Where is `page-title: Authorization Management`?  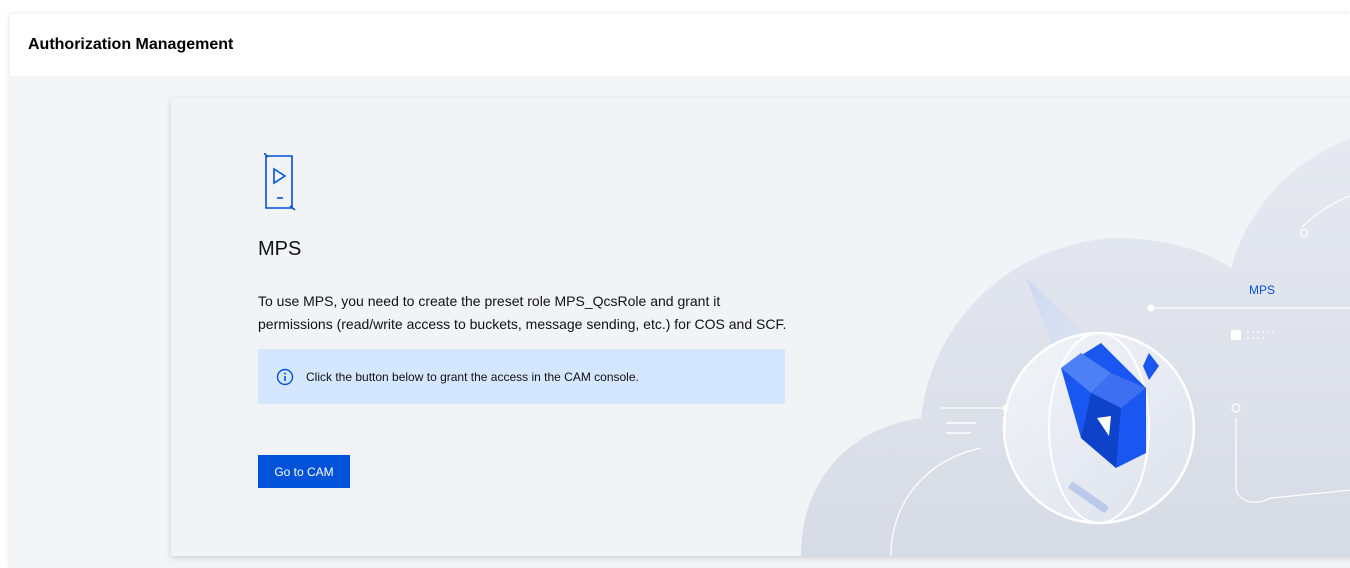
page-title: Authorization Management is located at coordinates (131, 44).